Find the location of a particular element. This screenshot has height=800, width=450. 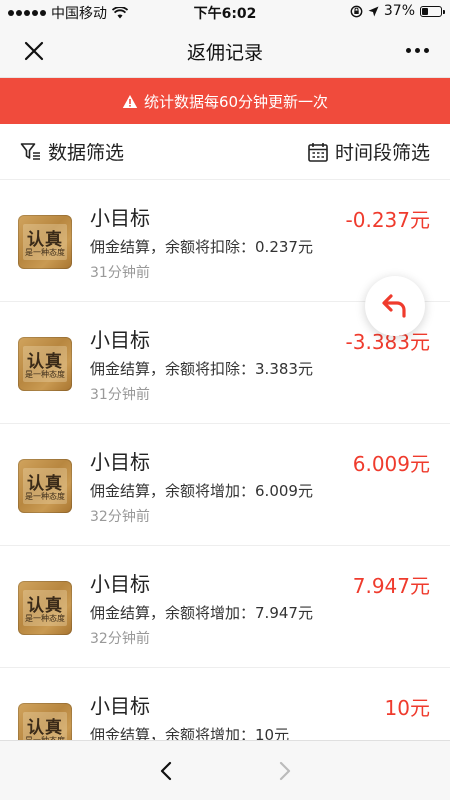

nav-bar: 返佣记录 is located at coordinates (225, 51).